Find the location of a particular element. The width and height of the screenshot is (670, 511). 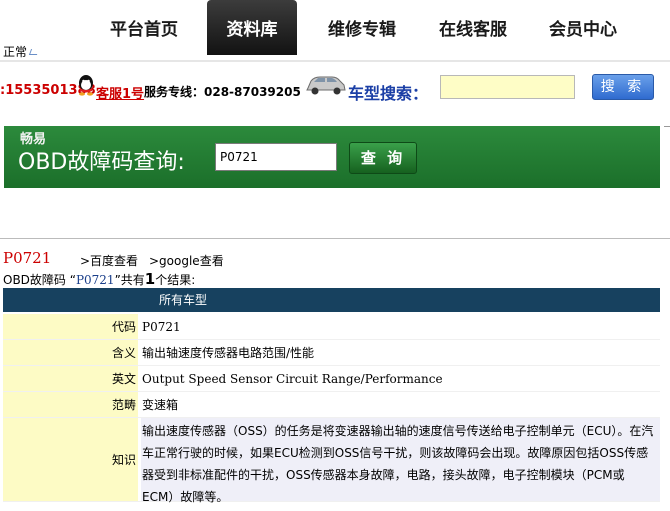

section-separator is located at coordinates (335, 238).